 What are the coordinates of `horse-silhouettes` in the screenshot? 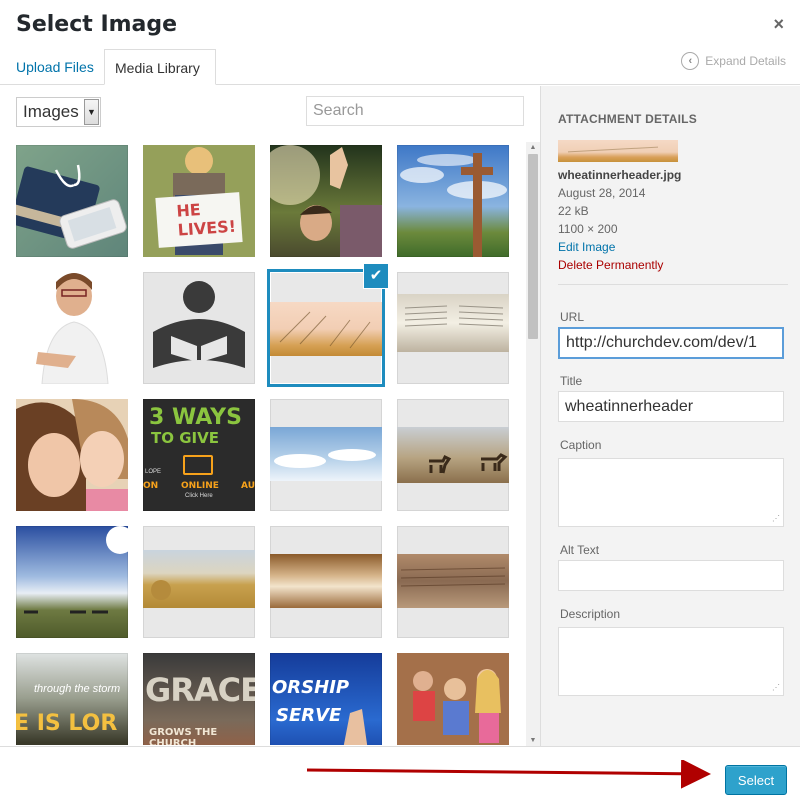 It's located at (468, 463).